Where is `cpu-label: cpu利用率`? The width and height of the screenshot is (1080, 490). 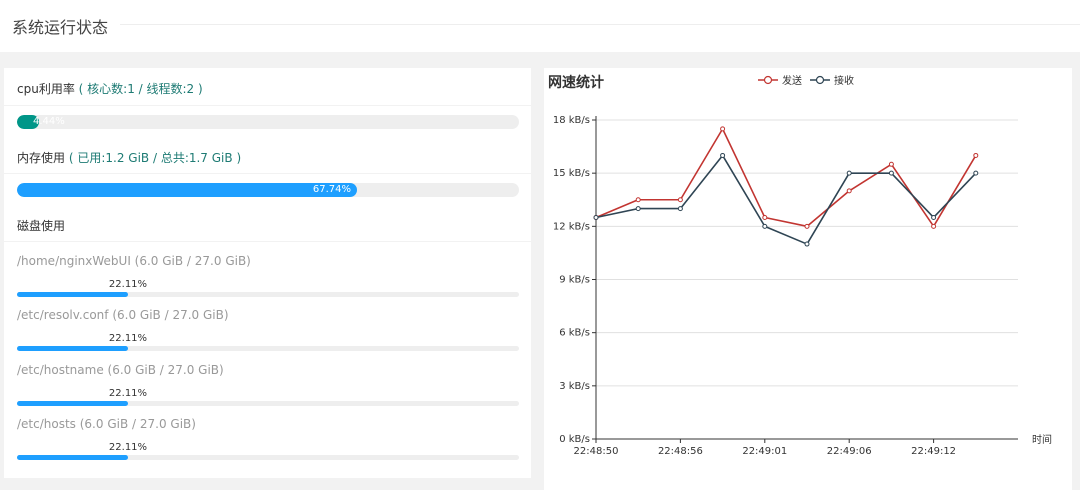
cpu-label: cpu利用率 is located at coordinates (46, 89).